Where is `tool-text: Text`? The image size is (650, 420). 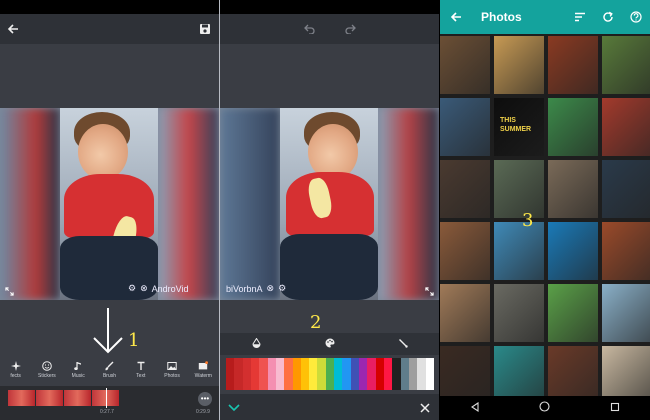
tool-text: Text is located at coordinates (140, 371).